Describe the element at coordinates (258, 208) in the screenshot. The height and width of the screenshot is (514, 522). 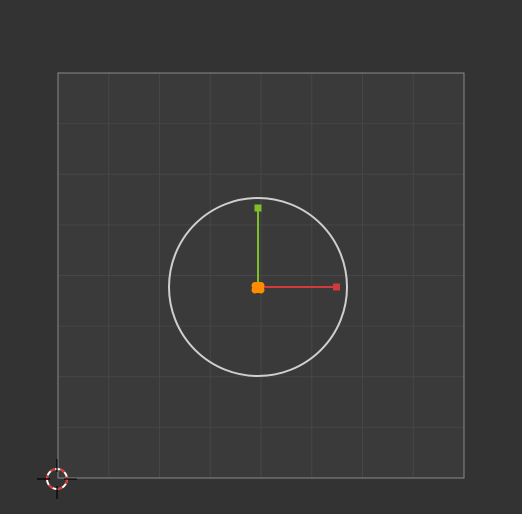
I see `gizmo-y-handle` at that location.